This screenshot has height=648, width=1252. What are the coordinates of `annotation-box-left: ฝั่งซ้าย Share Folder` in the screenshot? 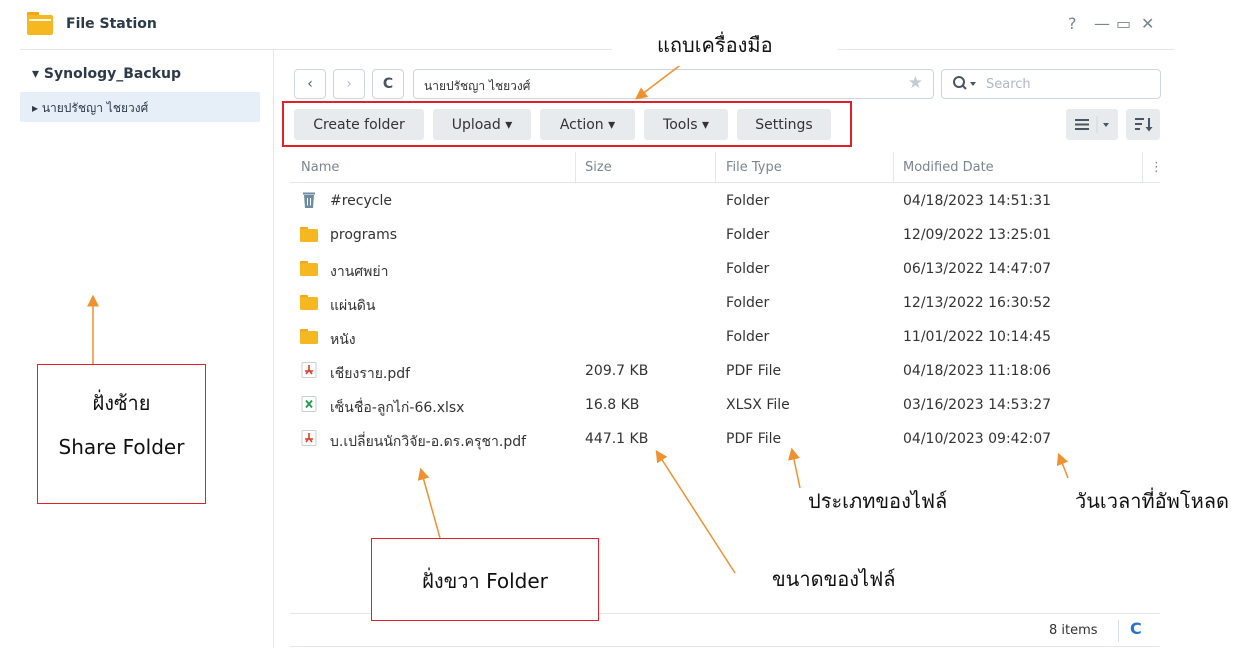 It's located at (121, 434).